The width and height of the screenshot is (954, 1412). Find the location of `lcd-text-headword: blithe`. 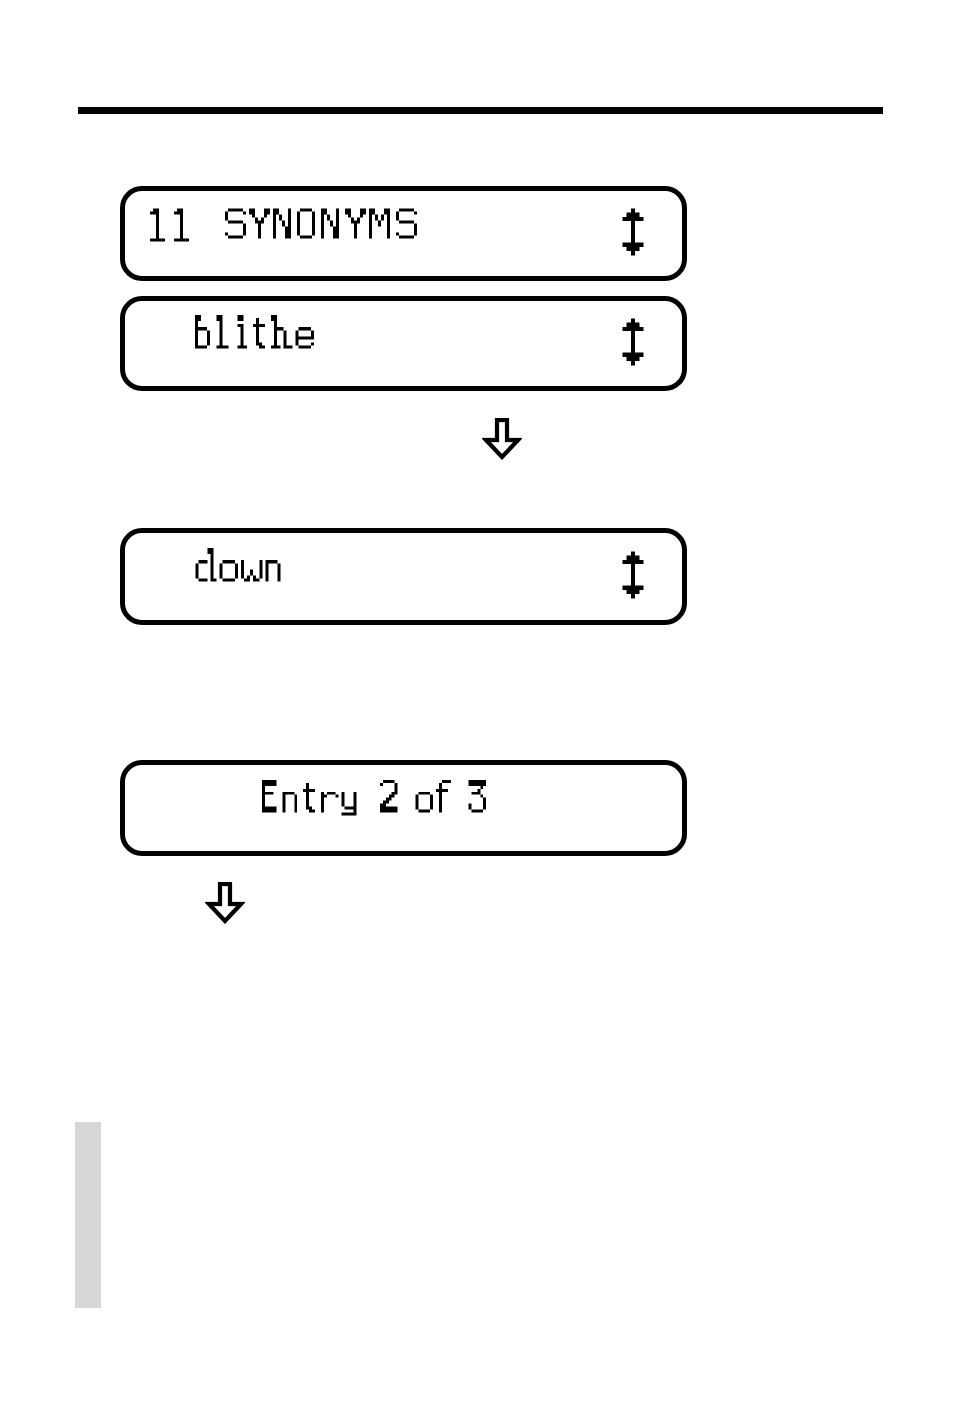

lcd-text-headword: blithe is located at coordinates (262, 344).